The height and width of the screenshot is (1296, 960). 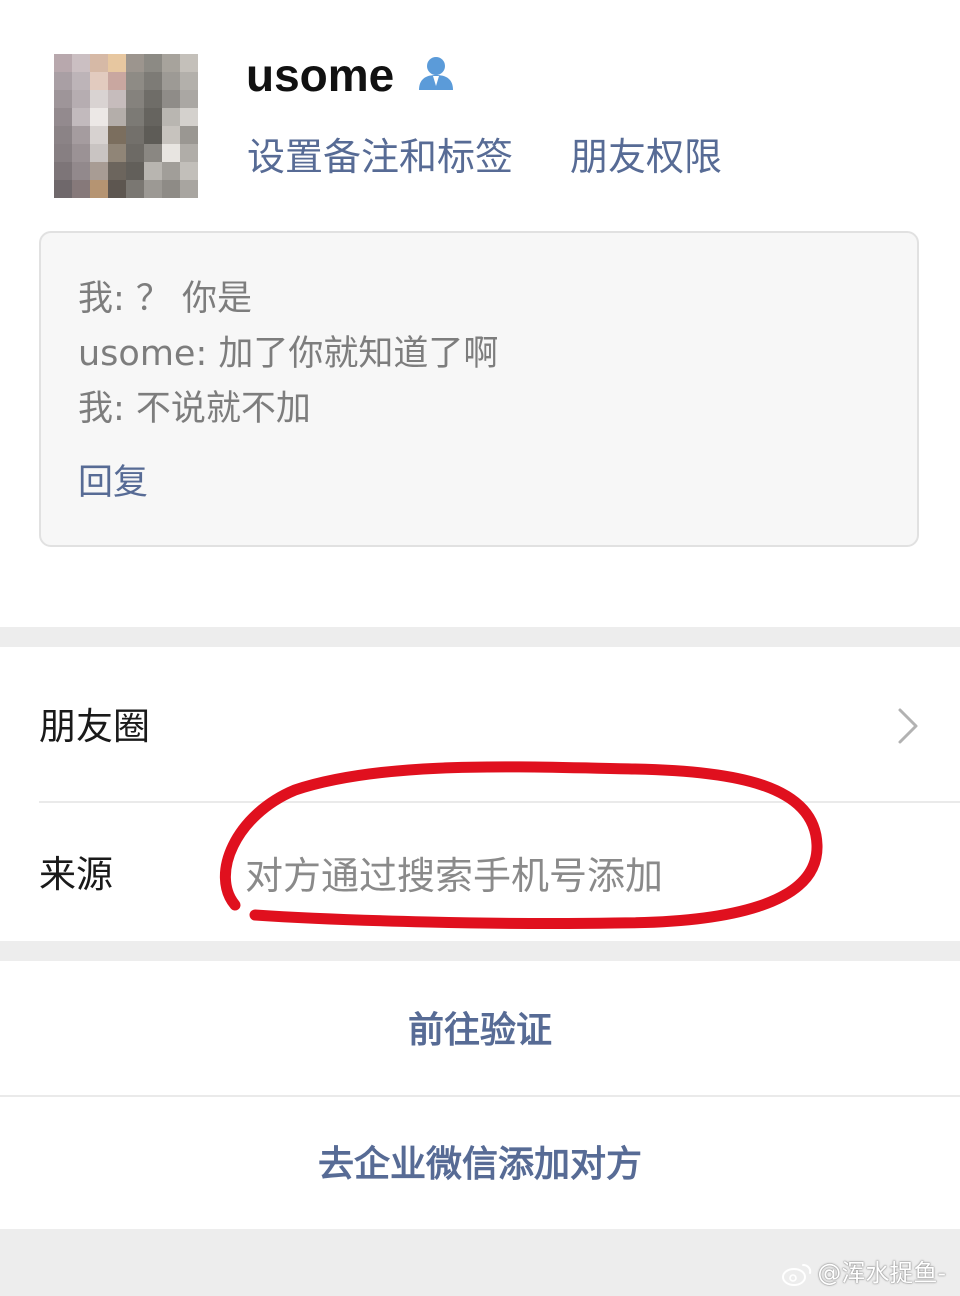 I want to click on friend-permission-link: 朋友权限, so click(x=646, y=157).